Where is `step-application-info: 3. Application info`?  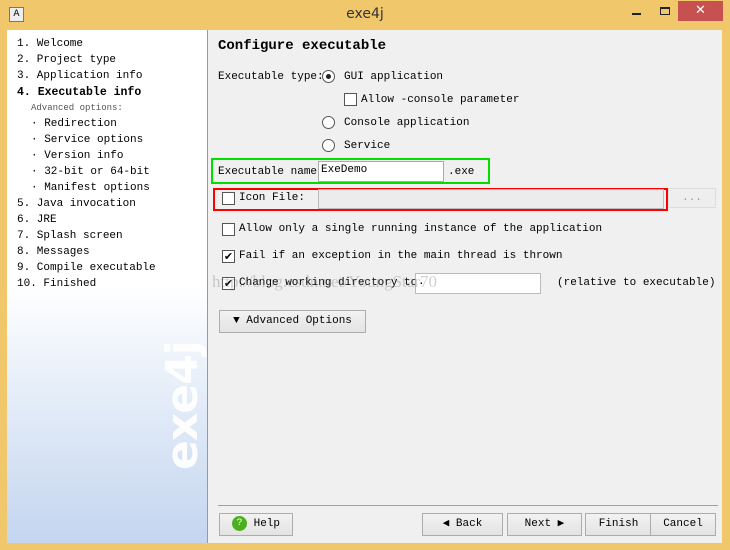
step-application-info: 3. Application info is located at coordinates (79, 76).